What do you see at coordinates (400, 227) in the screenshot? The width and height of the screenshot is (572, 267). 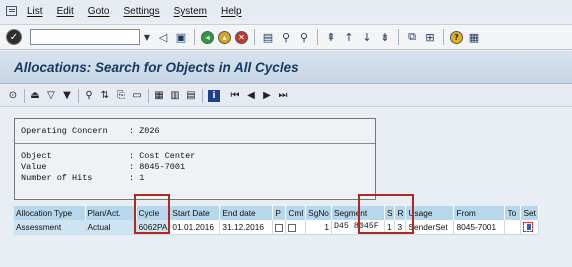 I see `cell-r: 3` at bounding box center [400, 227].